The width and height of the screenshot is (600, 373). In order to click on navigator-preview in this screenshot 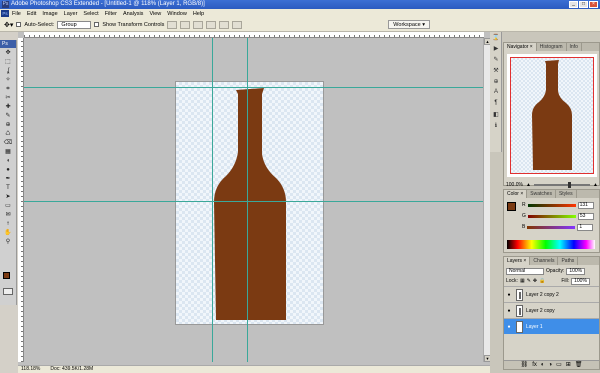, I will do `click(552, 115)`.